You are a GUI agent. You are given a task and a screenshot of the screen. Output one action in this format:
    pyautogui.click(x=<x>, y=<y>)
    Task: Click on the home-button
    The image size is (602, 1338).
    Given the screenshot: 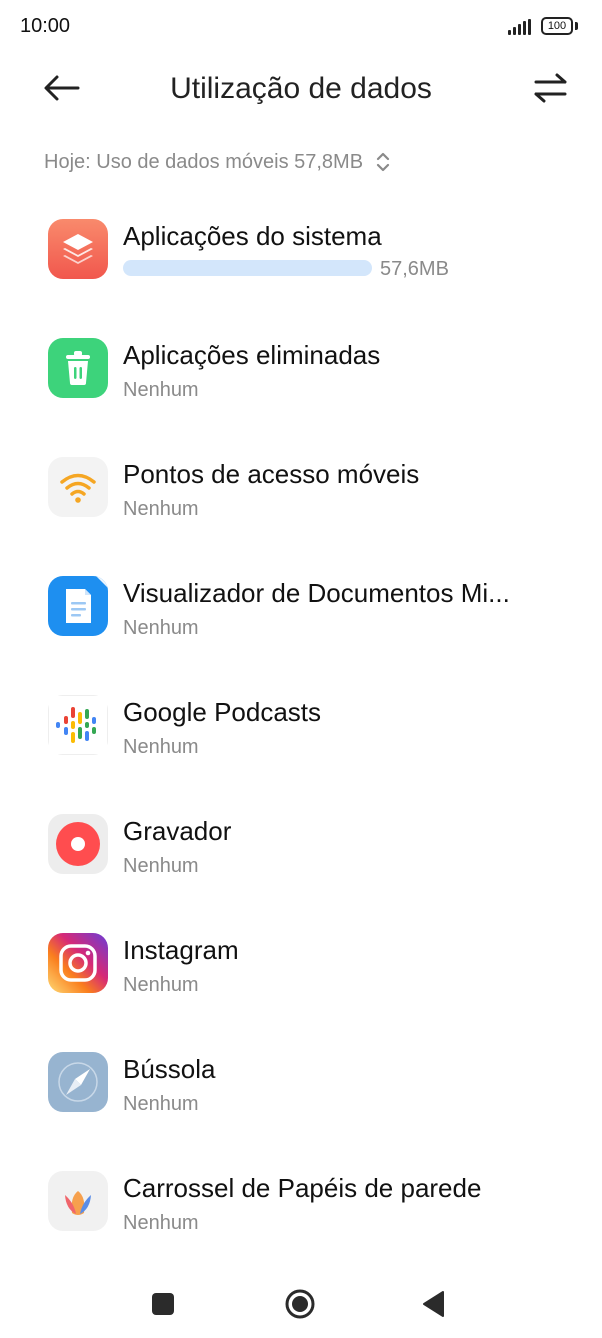 What is the action you would take?
    pyautogui.click(x=300, y=1304)
    